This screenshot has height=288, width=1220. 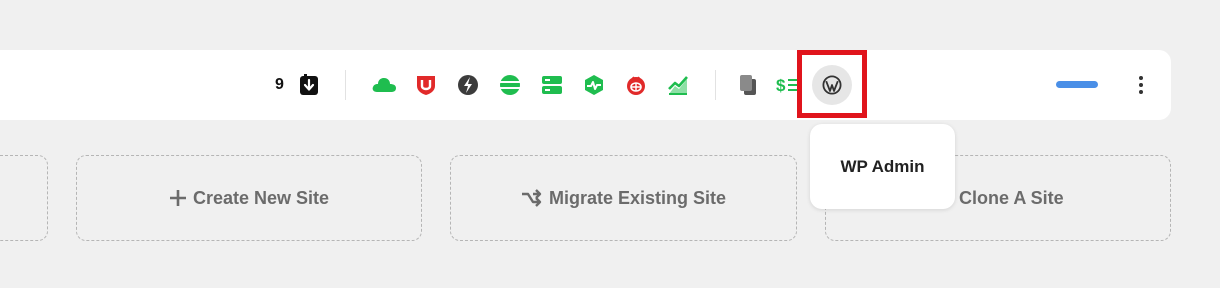 I want to click on migrate-existing-site-card: Migrate Existing Site, so click(x=623, y=198).